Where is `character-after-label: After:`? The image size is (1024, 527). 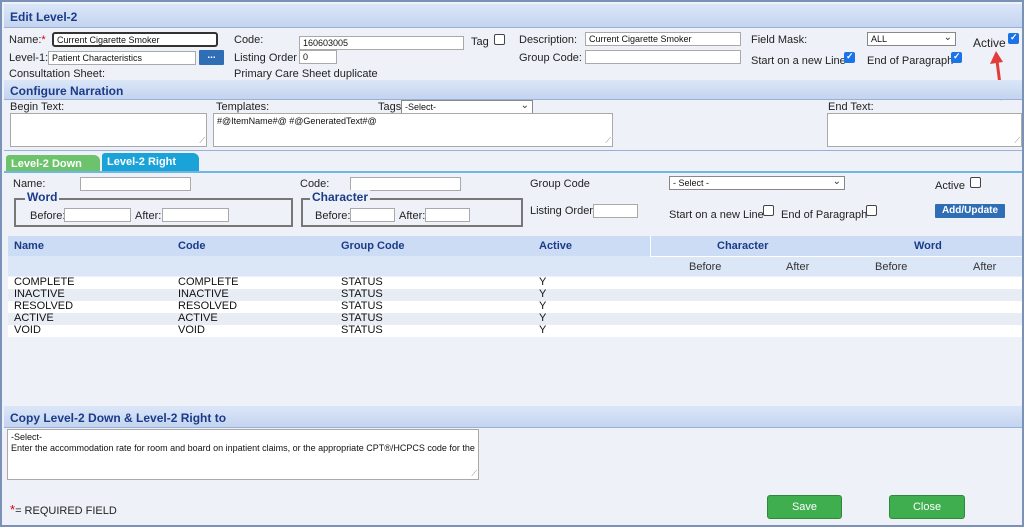
character-after-label: After: is located at coordinates (412, 216).